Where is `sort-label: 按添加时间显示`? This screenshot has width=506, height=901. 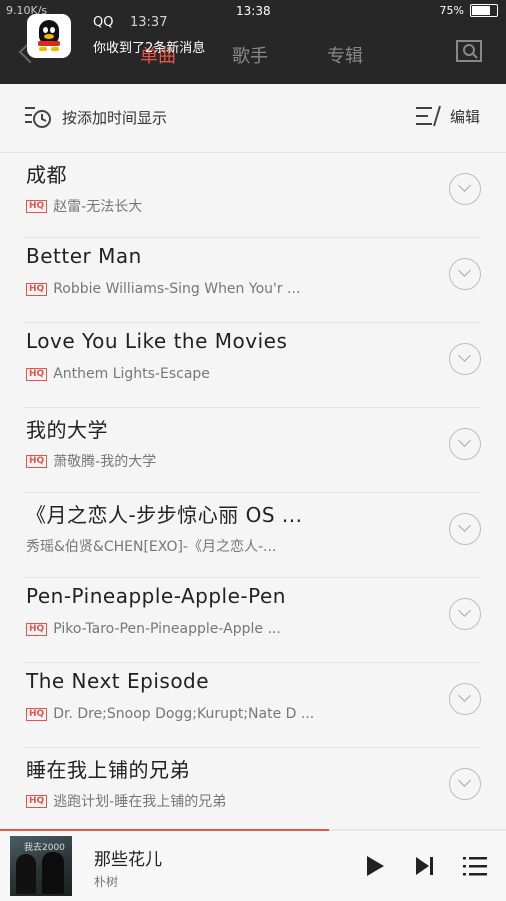 sort-label: 按添加时间显示 is located at coordinates (115, 117).